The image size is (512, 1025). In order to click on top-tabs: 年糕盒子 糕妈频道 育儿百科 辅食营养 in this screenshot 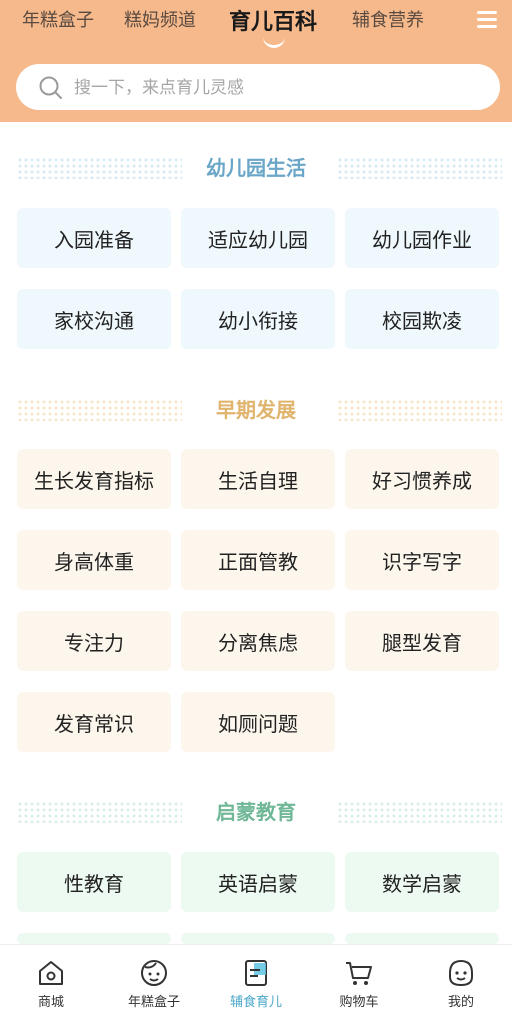, I will do `click(256, 26)`.